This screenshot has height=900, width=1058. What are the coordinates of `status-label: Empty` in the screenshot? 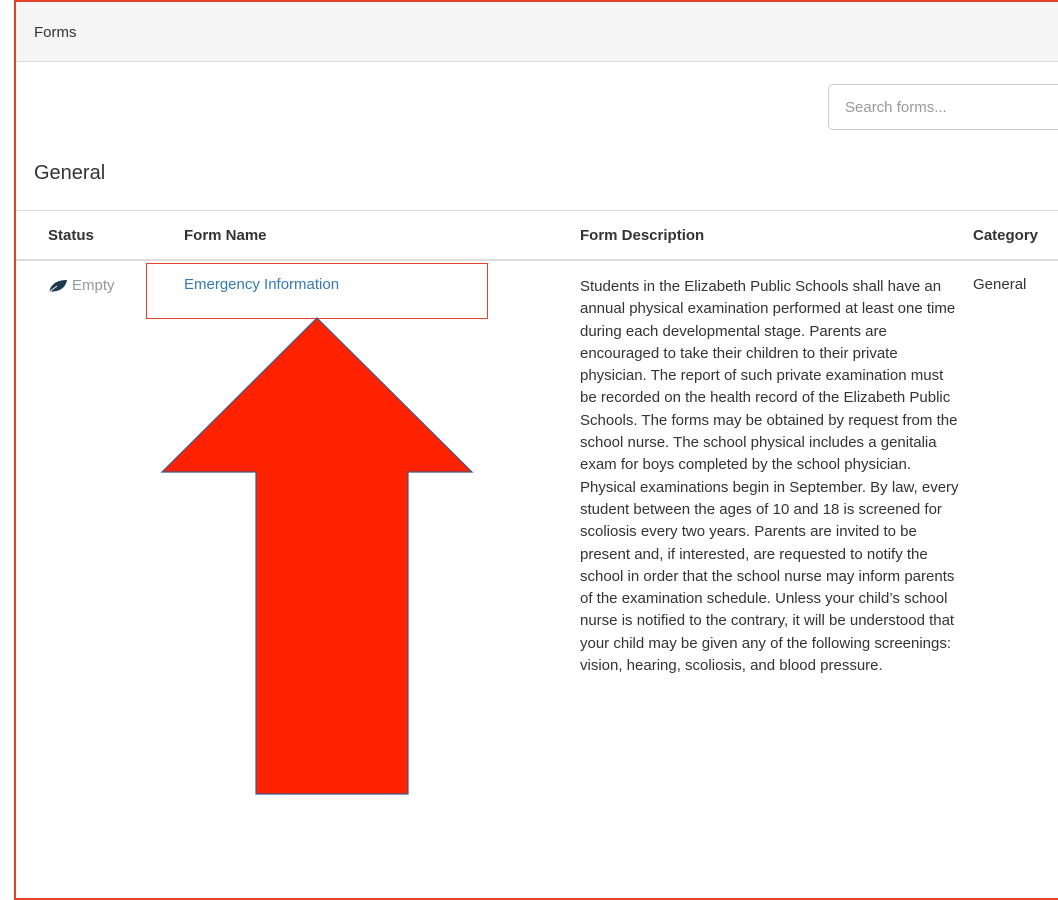 It's located at (93, 285).